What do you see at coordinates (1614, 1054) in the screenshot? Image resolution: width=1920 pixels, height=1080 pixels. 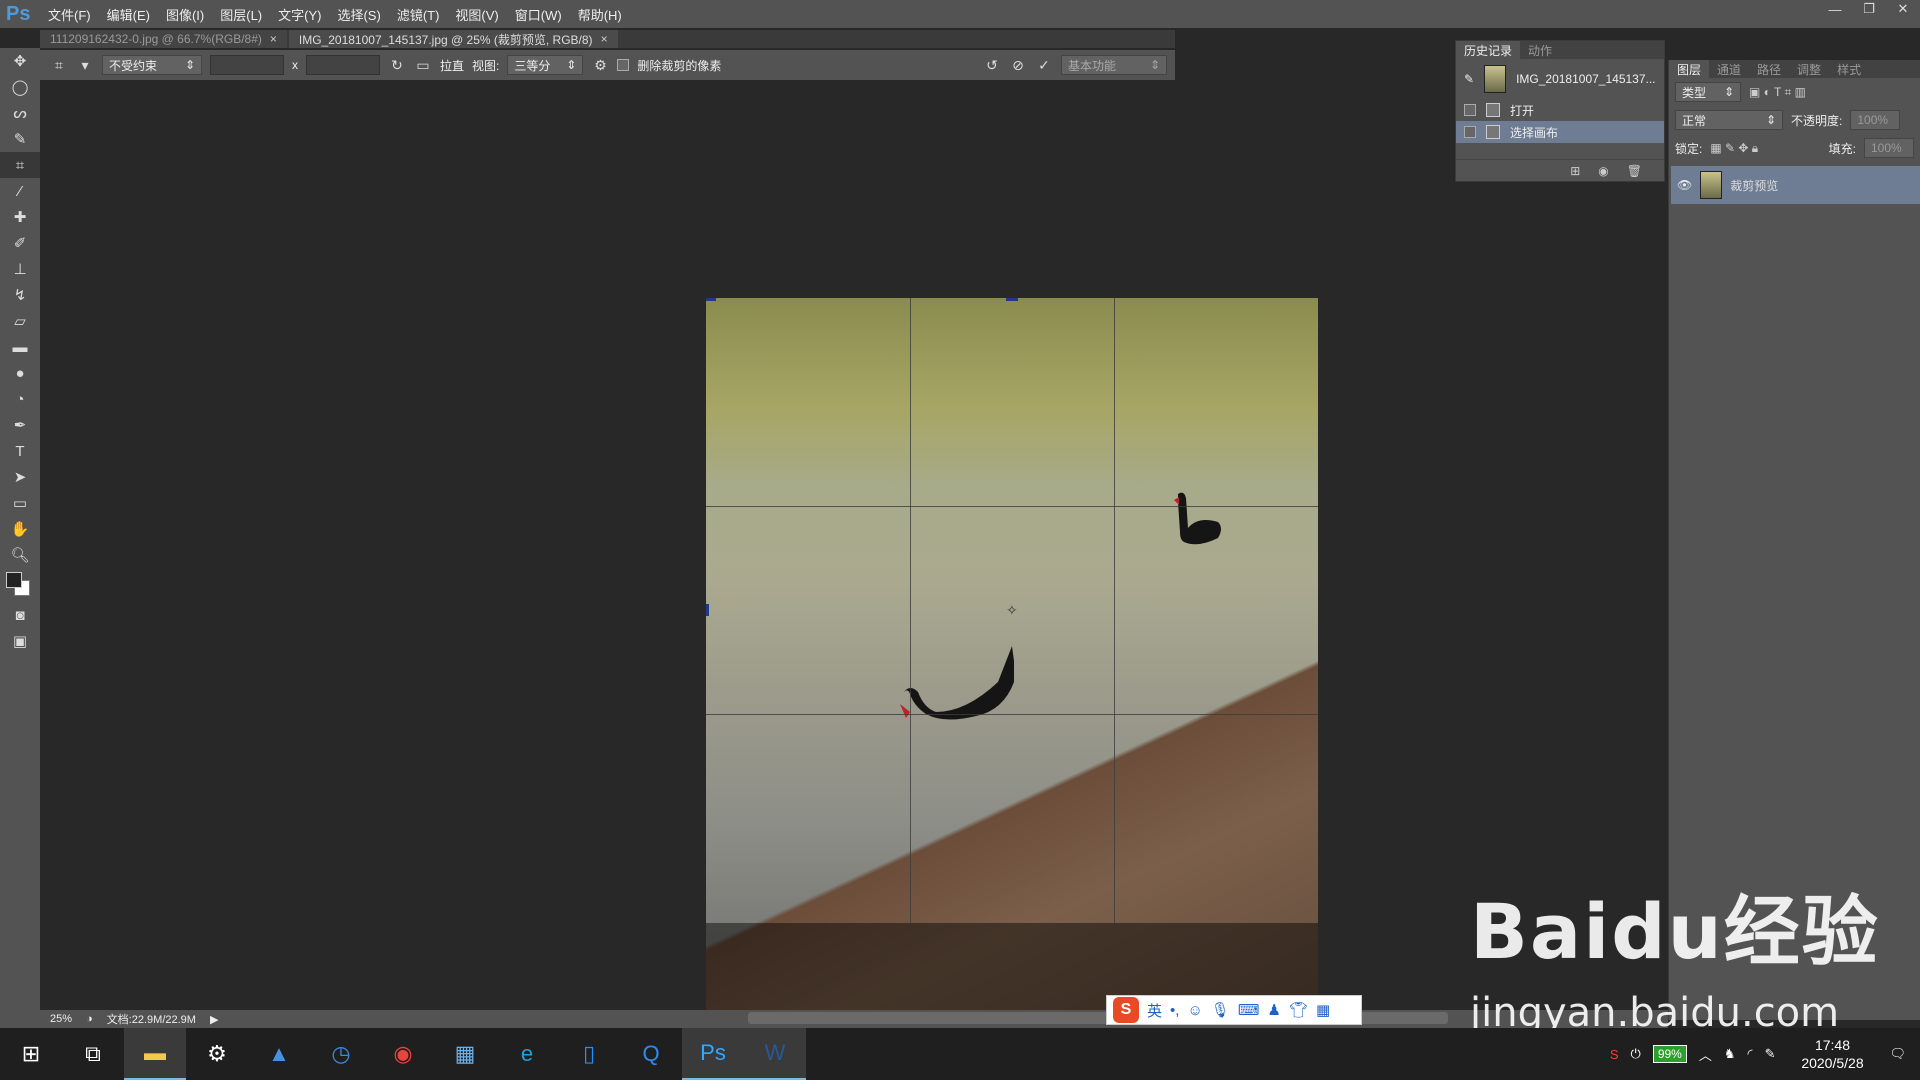 I see `sogou-tray-icon: S` at bounding box center [1614, 1054].